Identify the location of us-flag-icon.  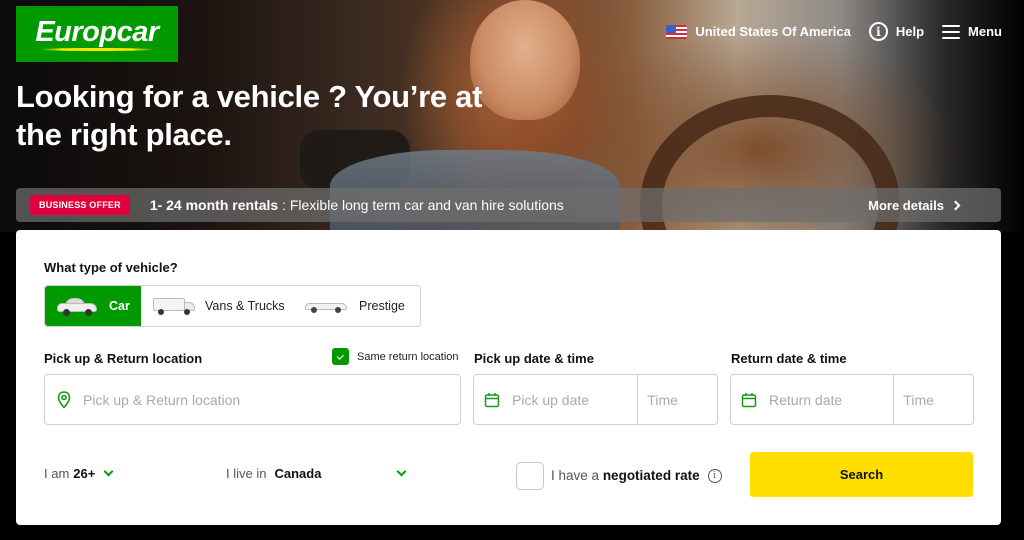
(677, 31).